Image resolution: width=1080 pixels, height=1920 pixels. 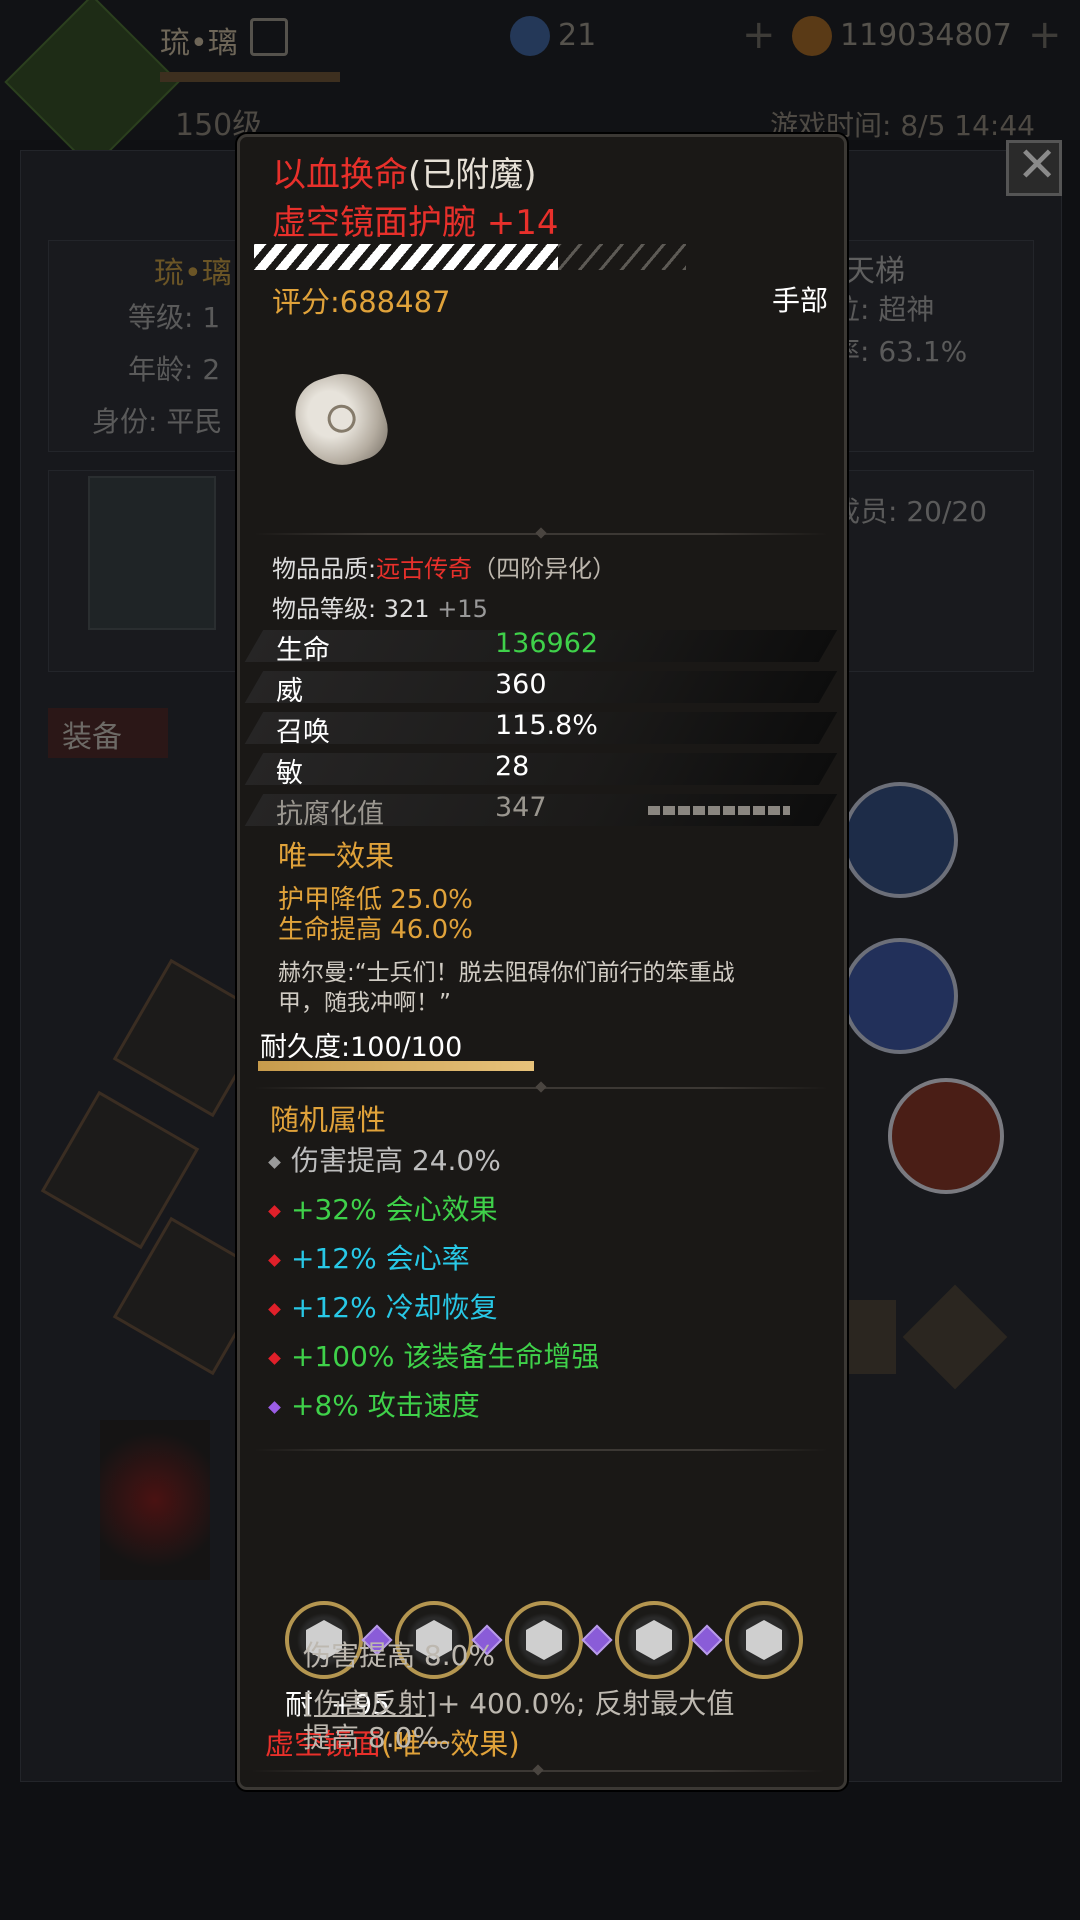 What do you see at coordinates (330, 814) in the screenshot?
I see `stat-label: 抗腐化值` at bounding box center [330, 814].